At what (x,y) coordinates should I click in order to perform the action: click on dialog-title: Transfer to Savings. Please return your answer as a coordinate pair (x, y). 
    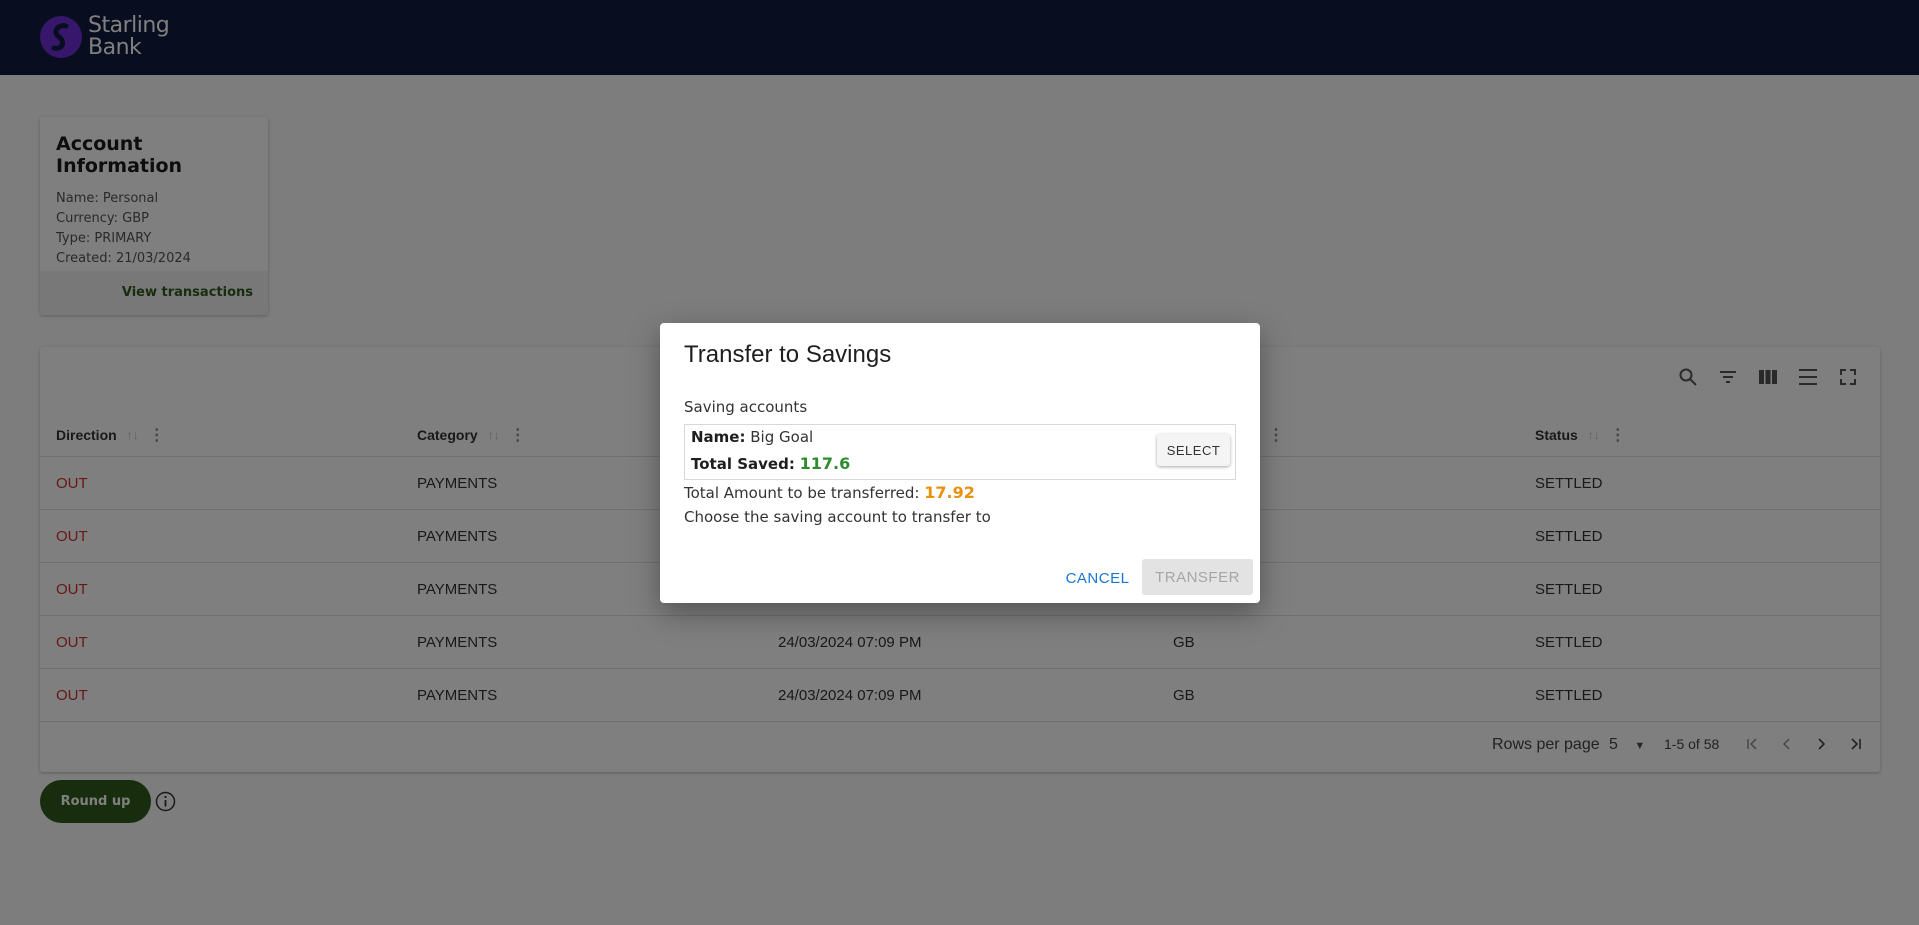
    Looking at the image, I should click on (788, 354).